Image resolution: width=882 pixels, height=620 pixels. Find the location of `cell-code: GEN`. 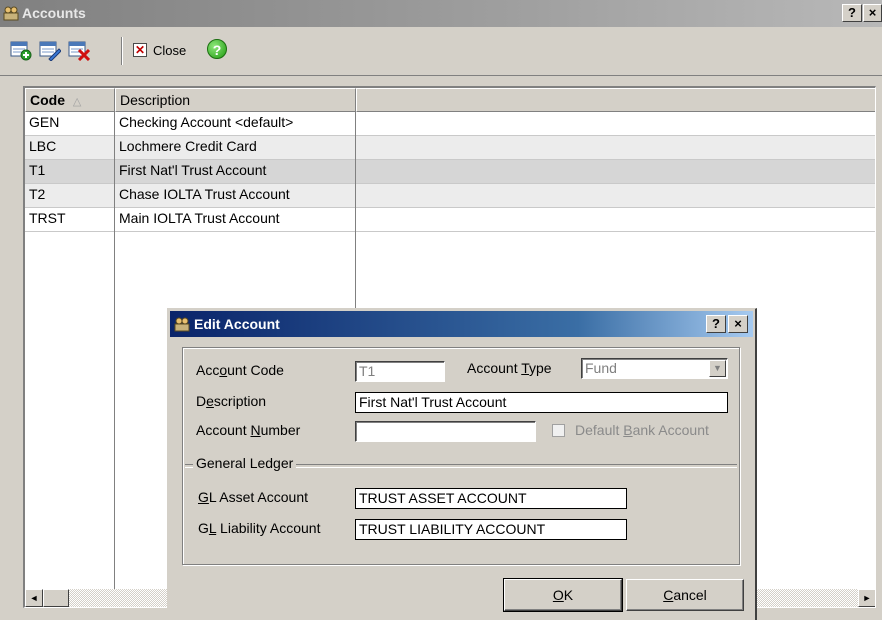

cell-code: GEN is located at coordinates (44, 122).